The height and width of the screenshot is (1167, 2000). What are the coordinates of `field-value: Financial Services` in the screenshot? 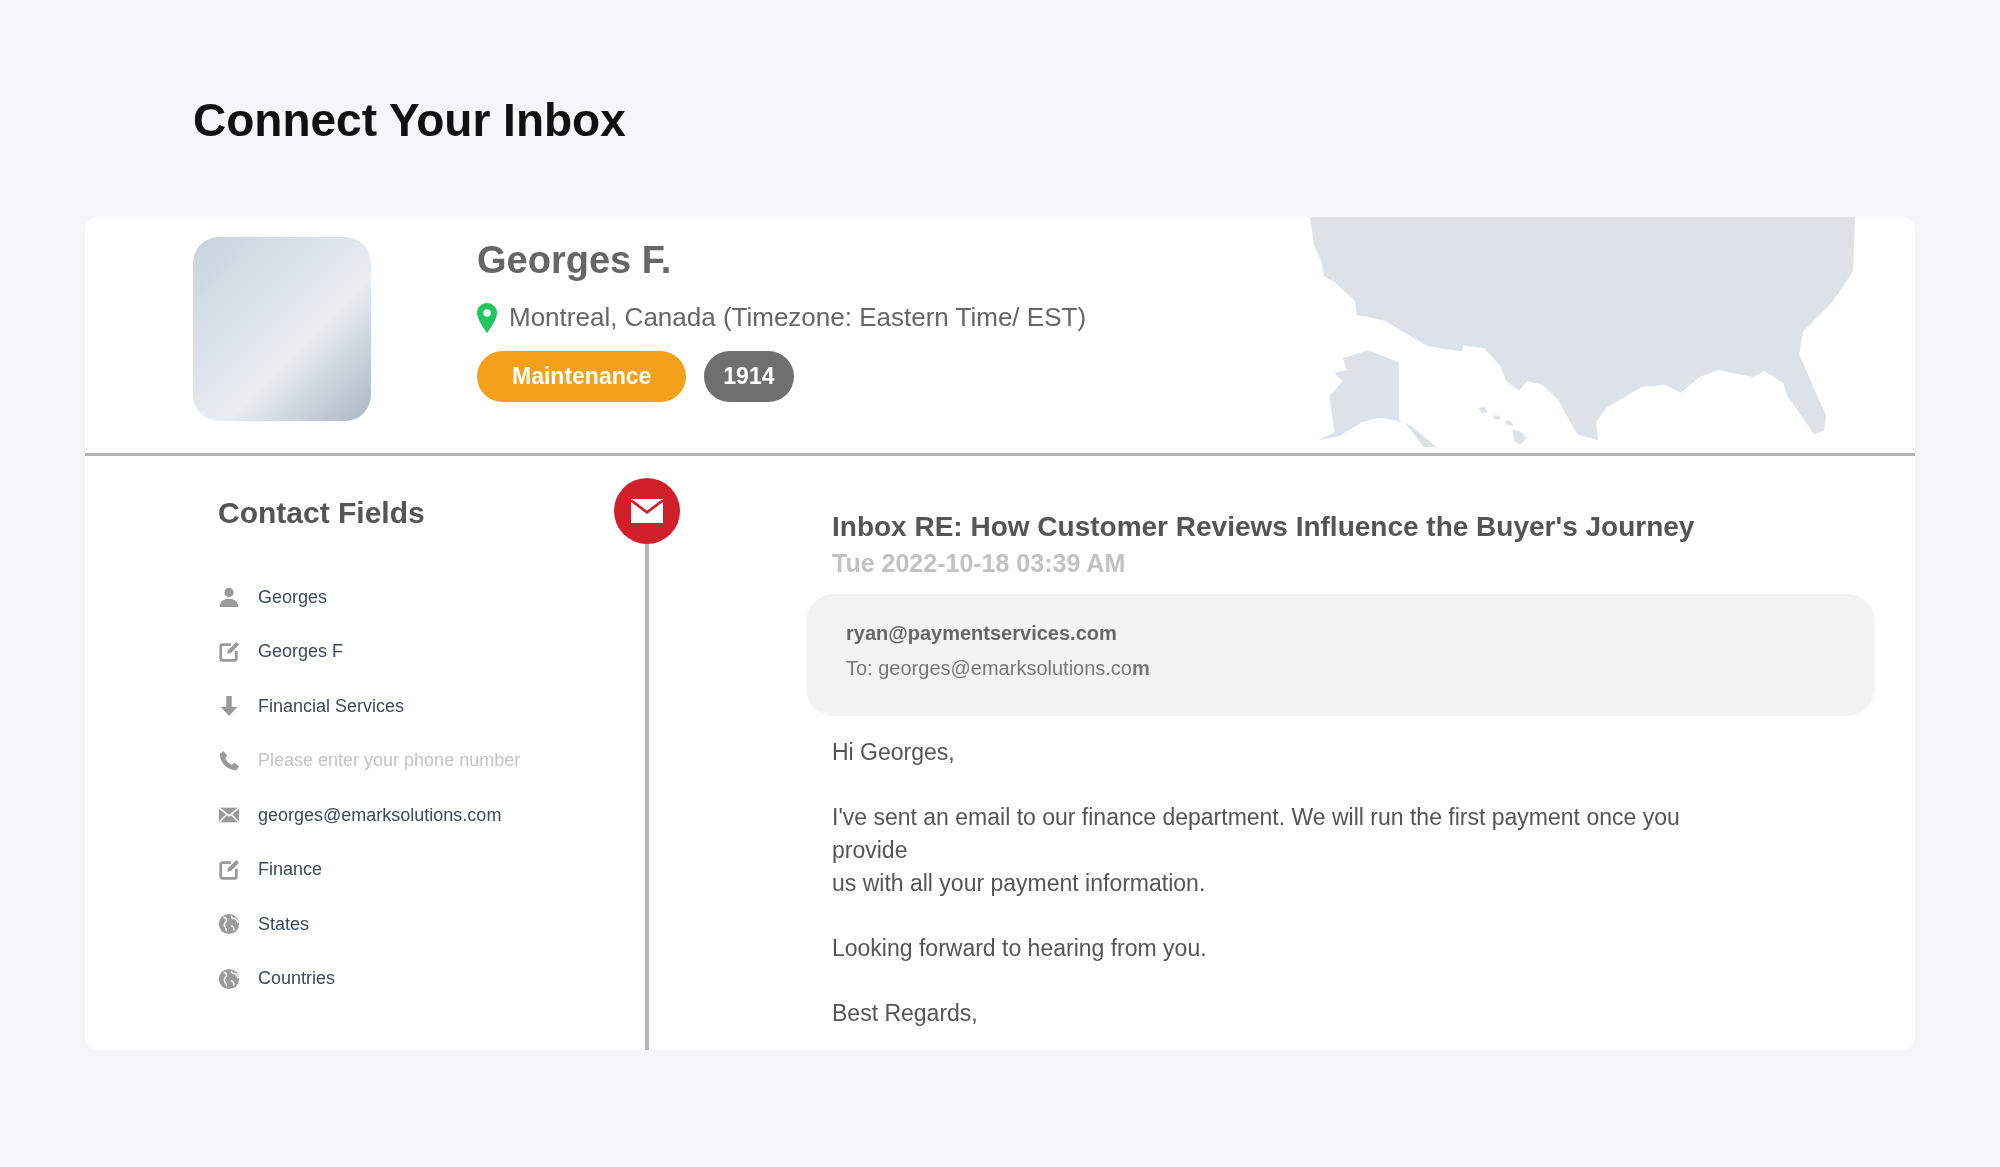 It's located at (331, 706).